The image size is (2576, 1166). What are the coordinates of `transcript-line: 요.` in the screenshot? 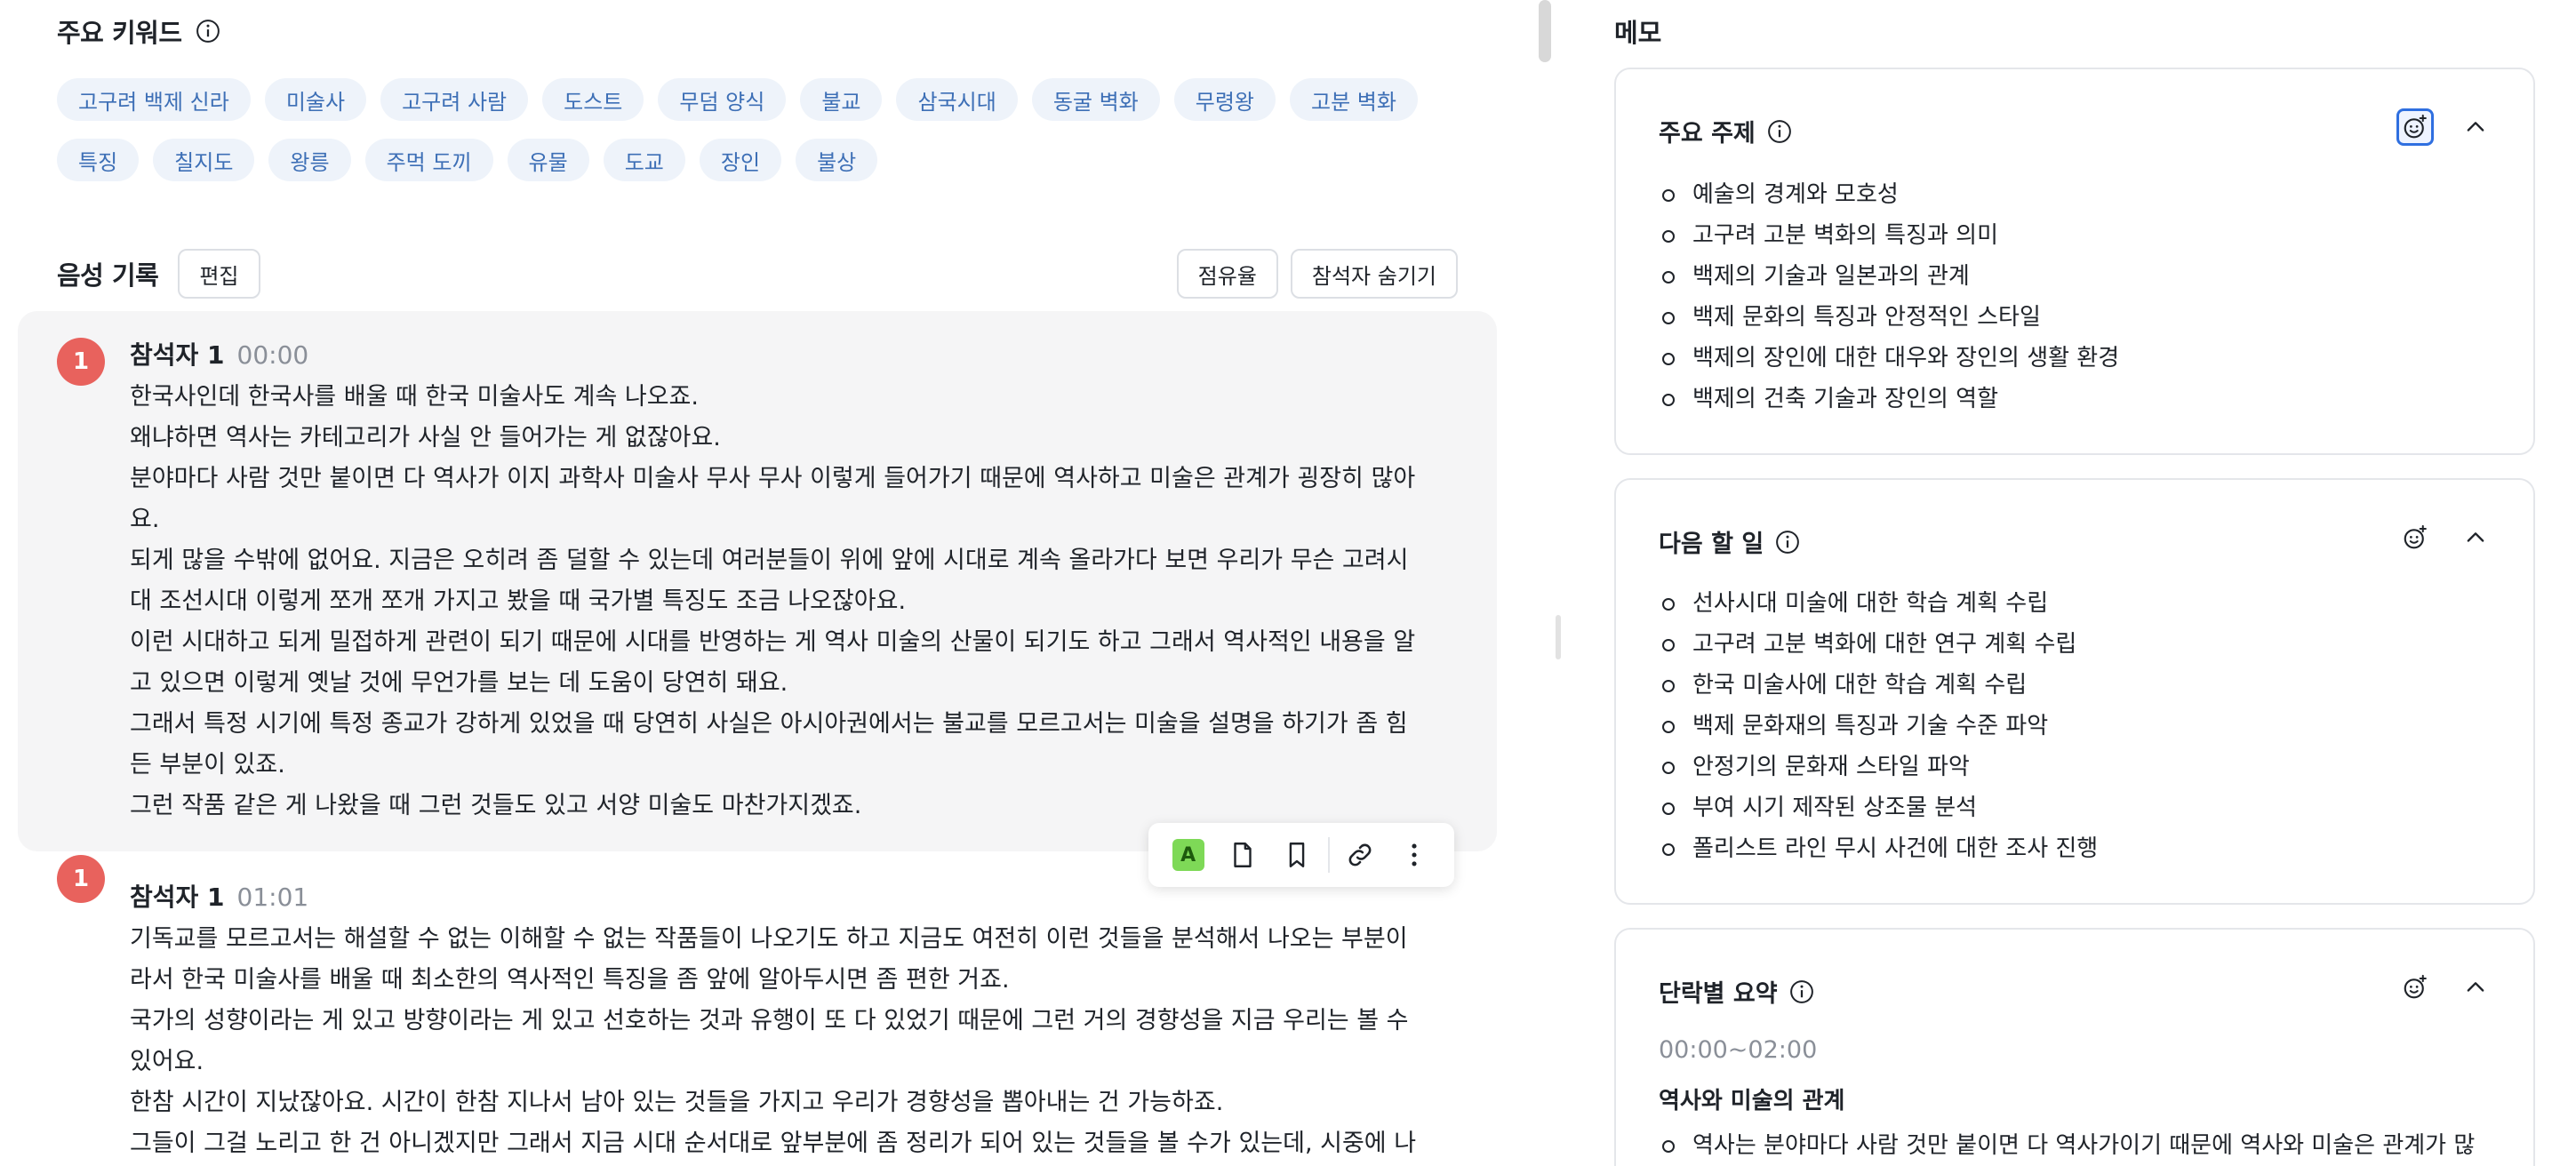 It's located at (145, 519).